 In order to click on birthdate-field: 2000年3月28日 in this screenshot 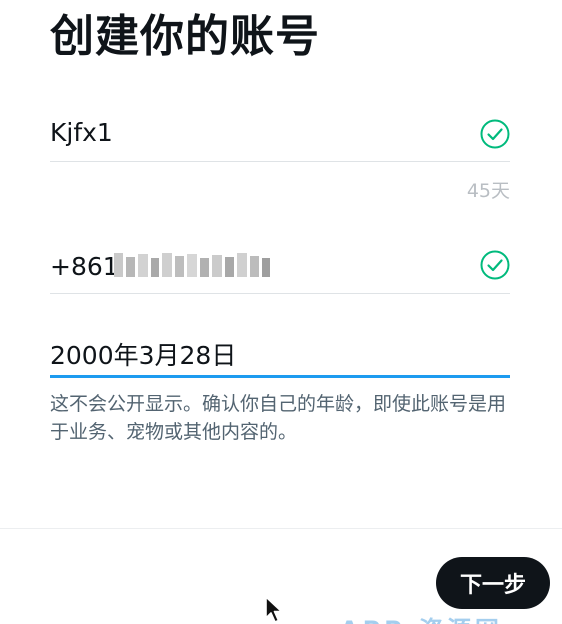, I will do `click(280, 358)`.